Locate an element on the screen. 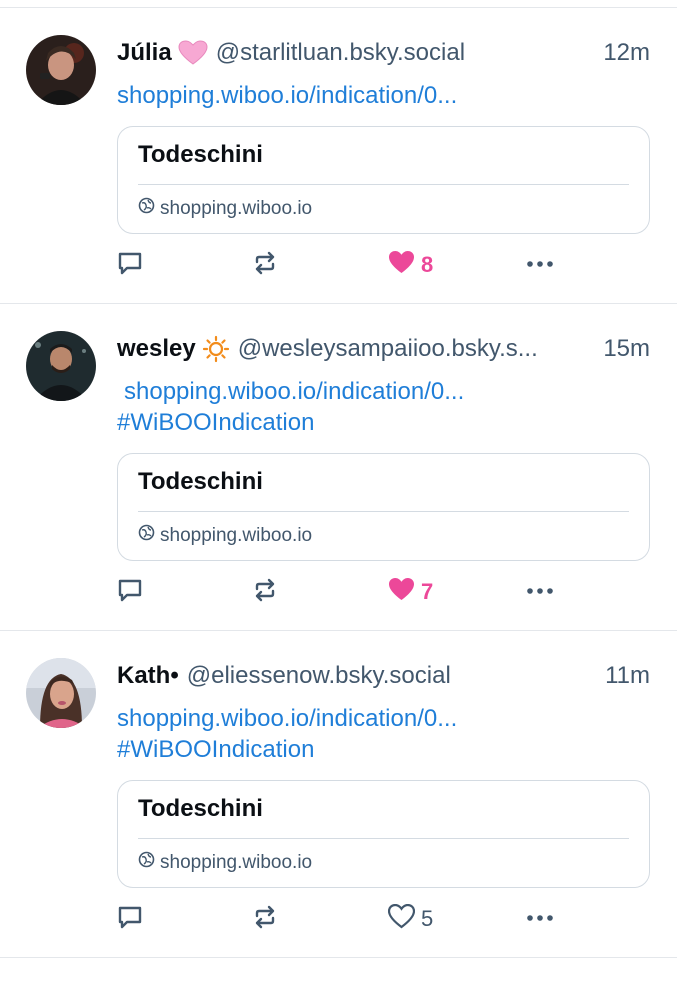  timestamp: 12m is located at coordinates (626, 53).